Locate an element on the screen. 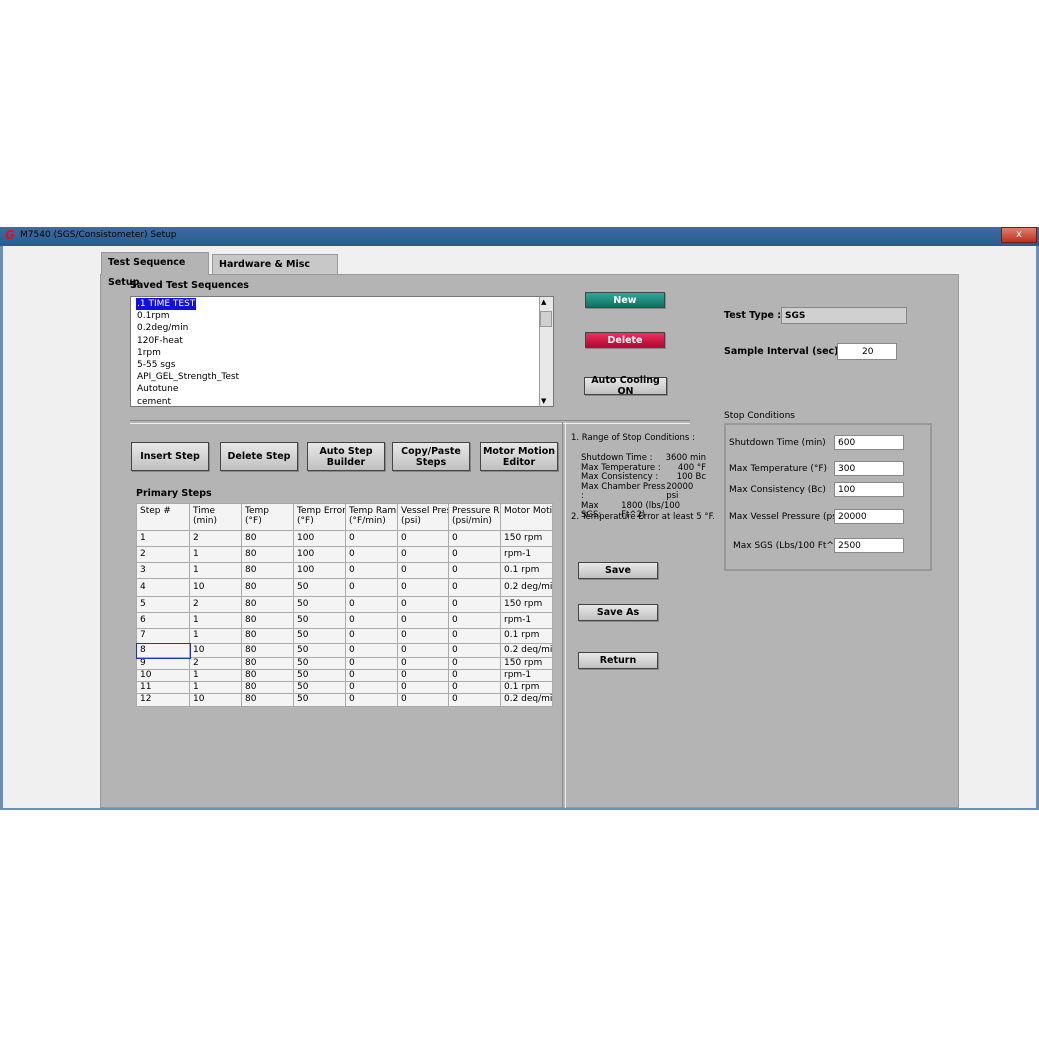 The image size is (1039, 1039). sequence-item: API_GEL_Strength_Test is located at coordinates (188, 377).